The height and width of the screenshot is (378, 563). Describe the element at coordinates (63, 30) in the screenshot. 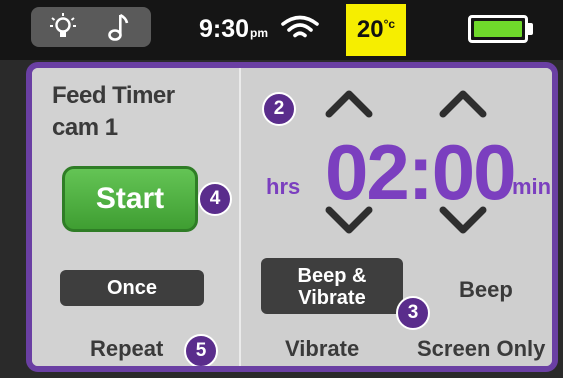

I see `lightbulb-icon` at that location.